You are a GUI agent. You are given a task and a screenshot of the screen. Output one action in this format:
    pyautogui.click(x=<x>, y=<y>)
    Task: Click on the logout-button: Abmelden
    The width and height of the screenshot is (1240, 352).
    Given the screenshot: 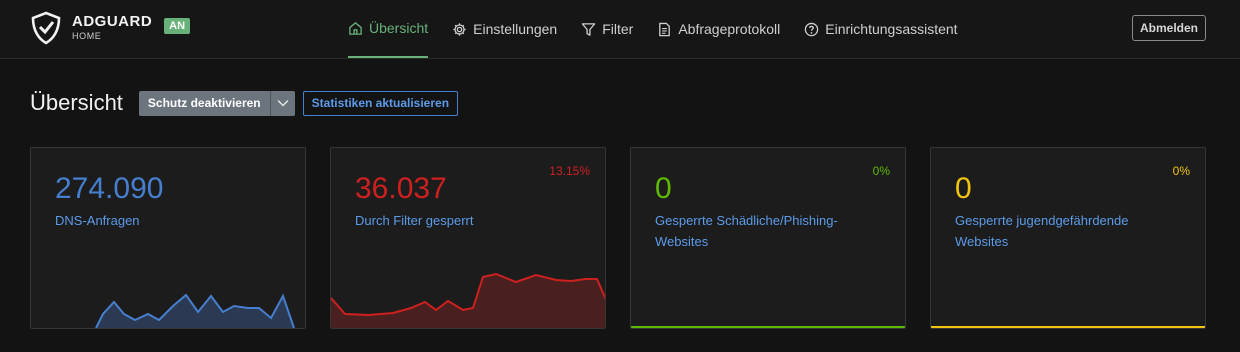 What is the action you would take?
    pyautogui.click(x=1168, y=28)
    